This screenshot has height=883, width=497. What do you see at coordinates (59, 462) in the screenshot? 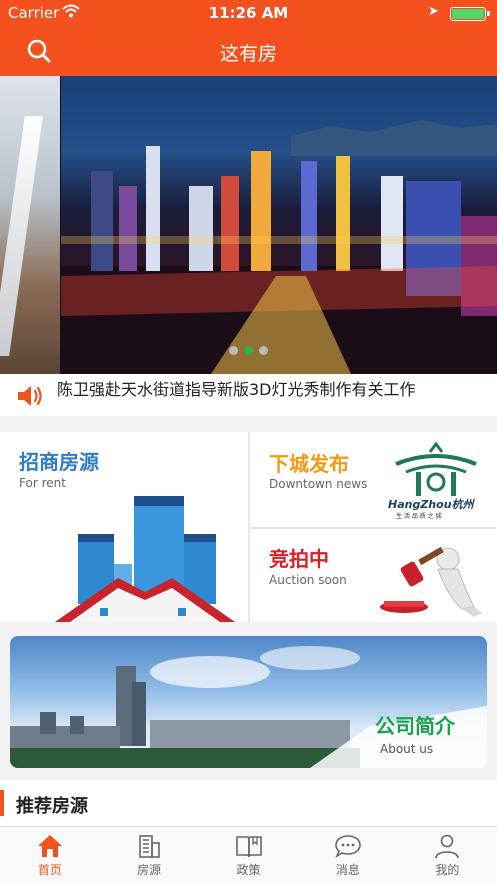
I see `for-rent-title: 招商房源` at bounding box center [59, 462].